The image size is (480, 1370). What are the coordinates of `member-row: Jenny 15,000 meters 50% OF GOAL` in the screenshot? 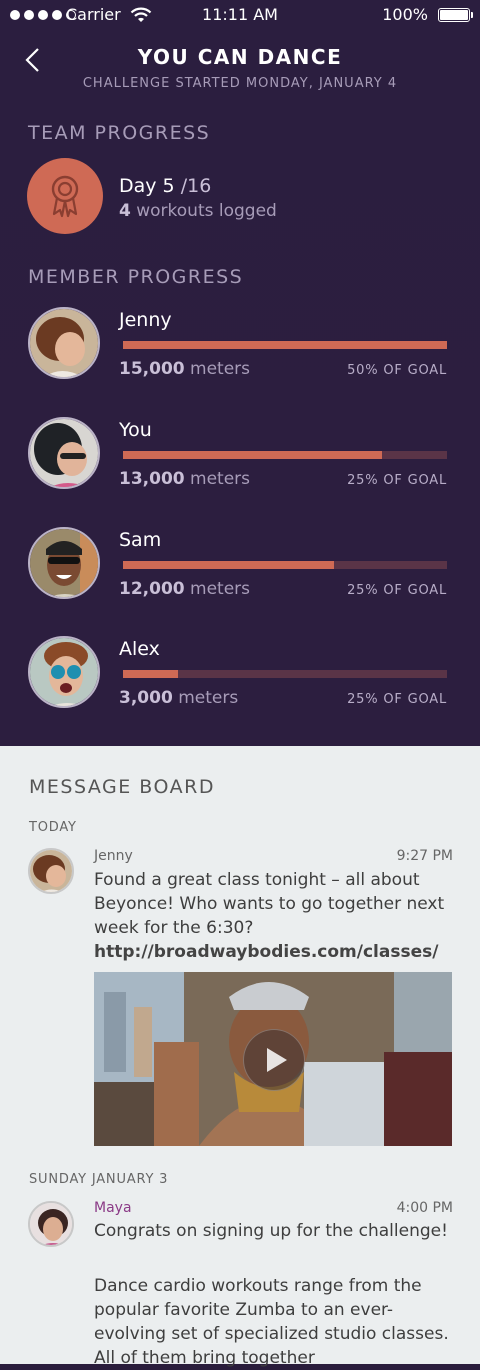 It's located at (240, 357).